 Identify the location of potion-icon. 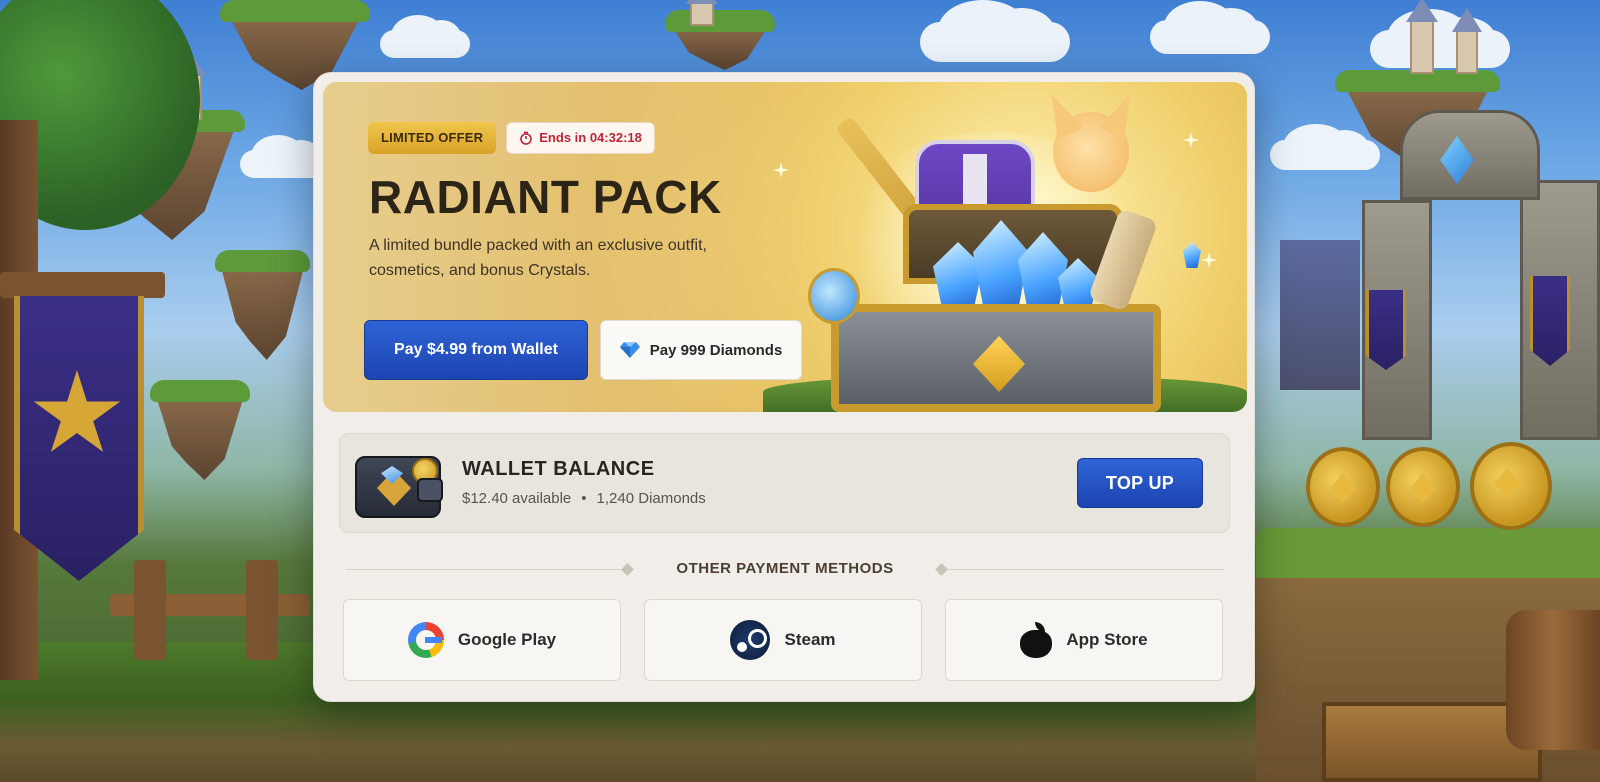
(834, 296).